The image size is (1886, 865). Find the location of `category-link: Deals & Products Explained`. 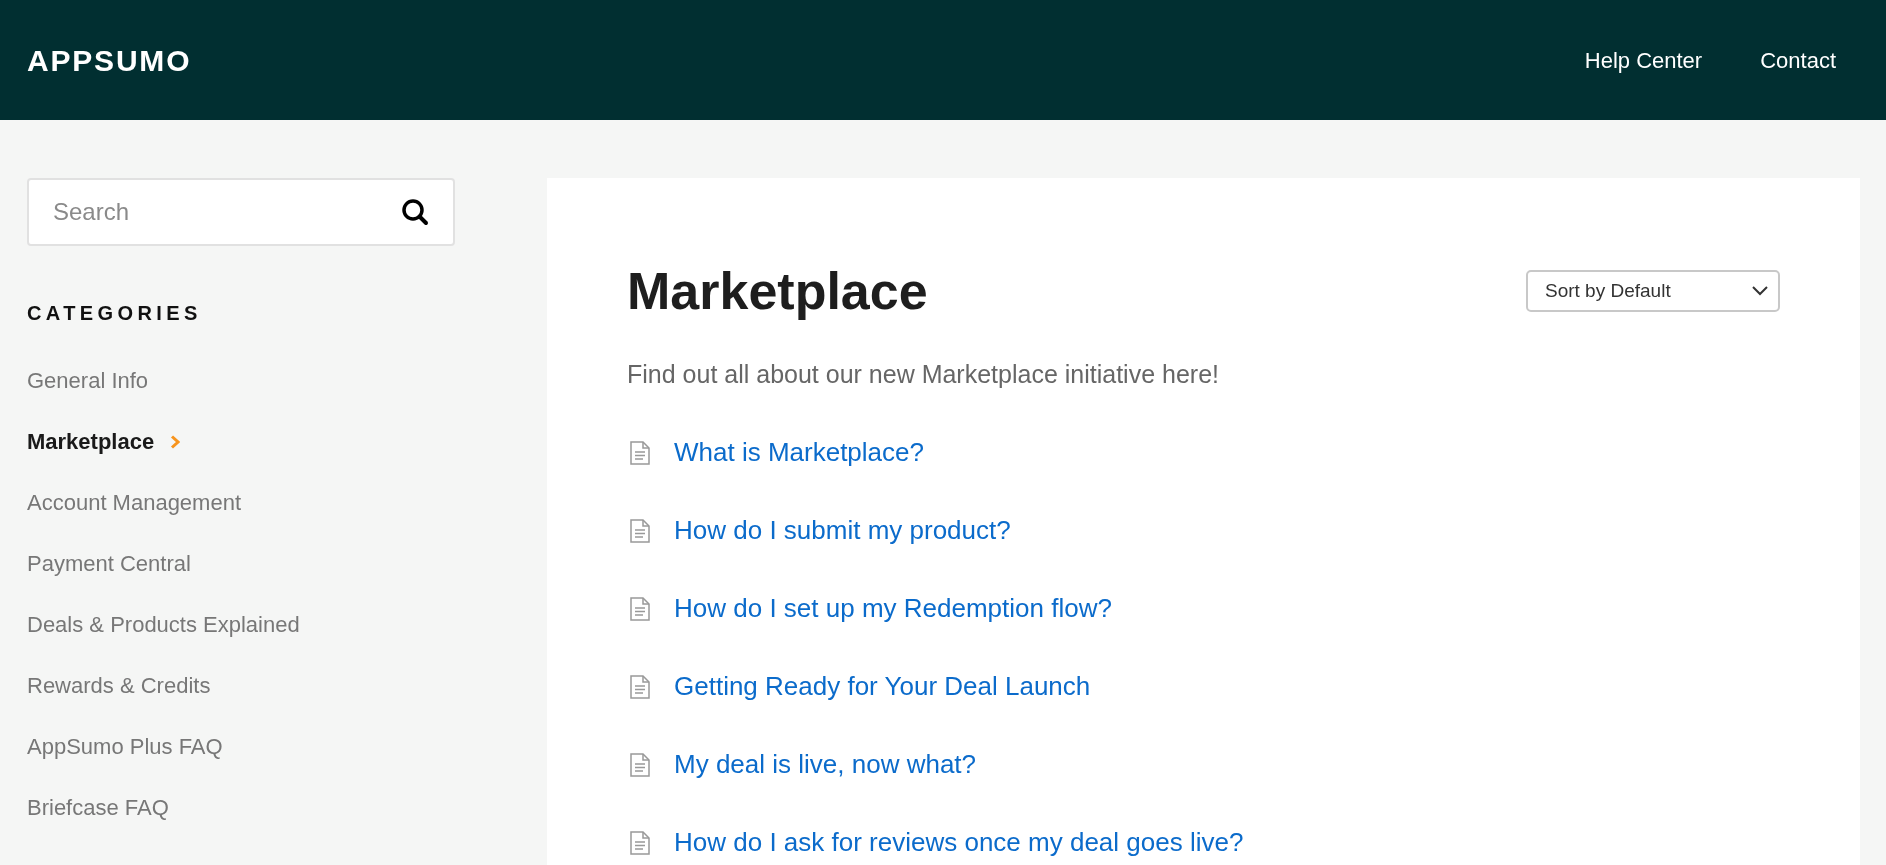

category-link: Deals & Products Explained is located at coordinates (163, 624).